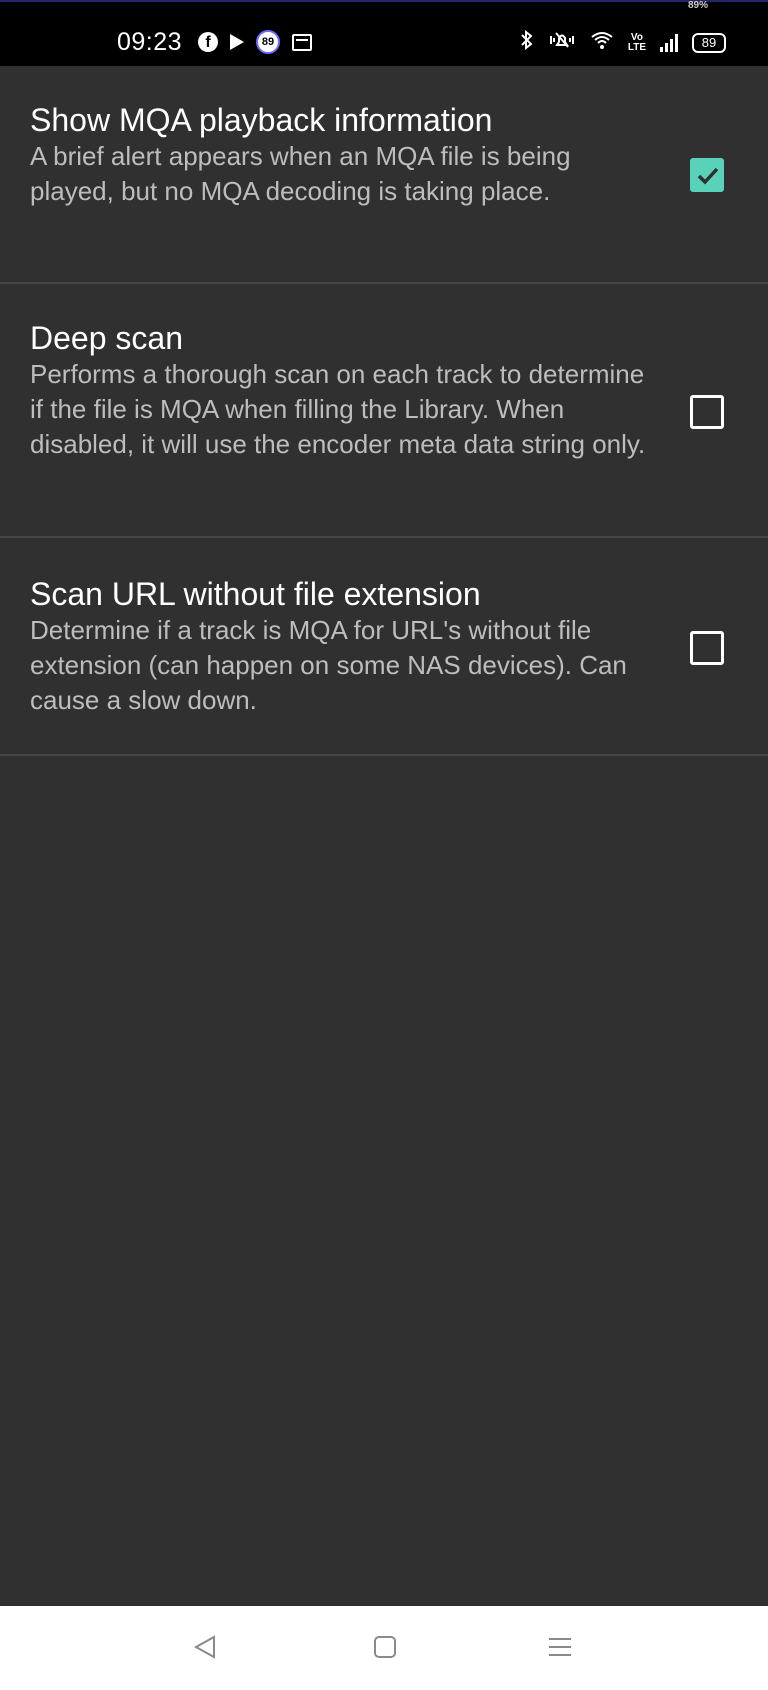 The height and width of the screenshot is (1690, 768). What do you see at coordinates (302, 42) in the screenshot?
I see `screen-icon` at bounding box center [302, 42].